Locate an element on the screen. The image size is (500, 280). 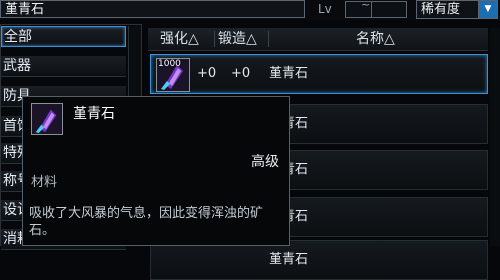
tooltip-item-type: 材料 is located at coordinates (44, 182).